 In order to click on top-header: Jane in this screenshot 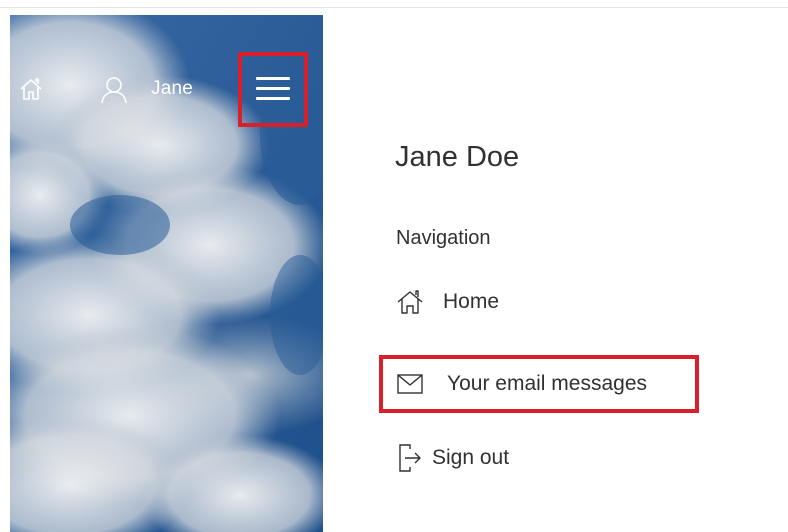, I will do `click(166, 89)`.